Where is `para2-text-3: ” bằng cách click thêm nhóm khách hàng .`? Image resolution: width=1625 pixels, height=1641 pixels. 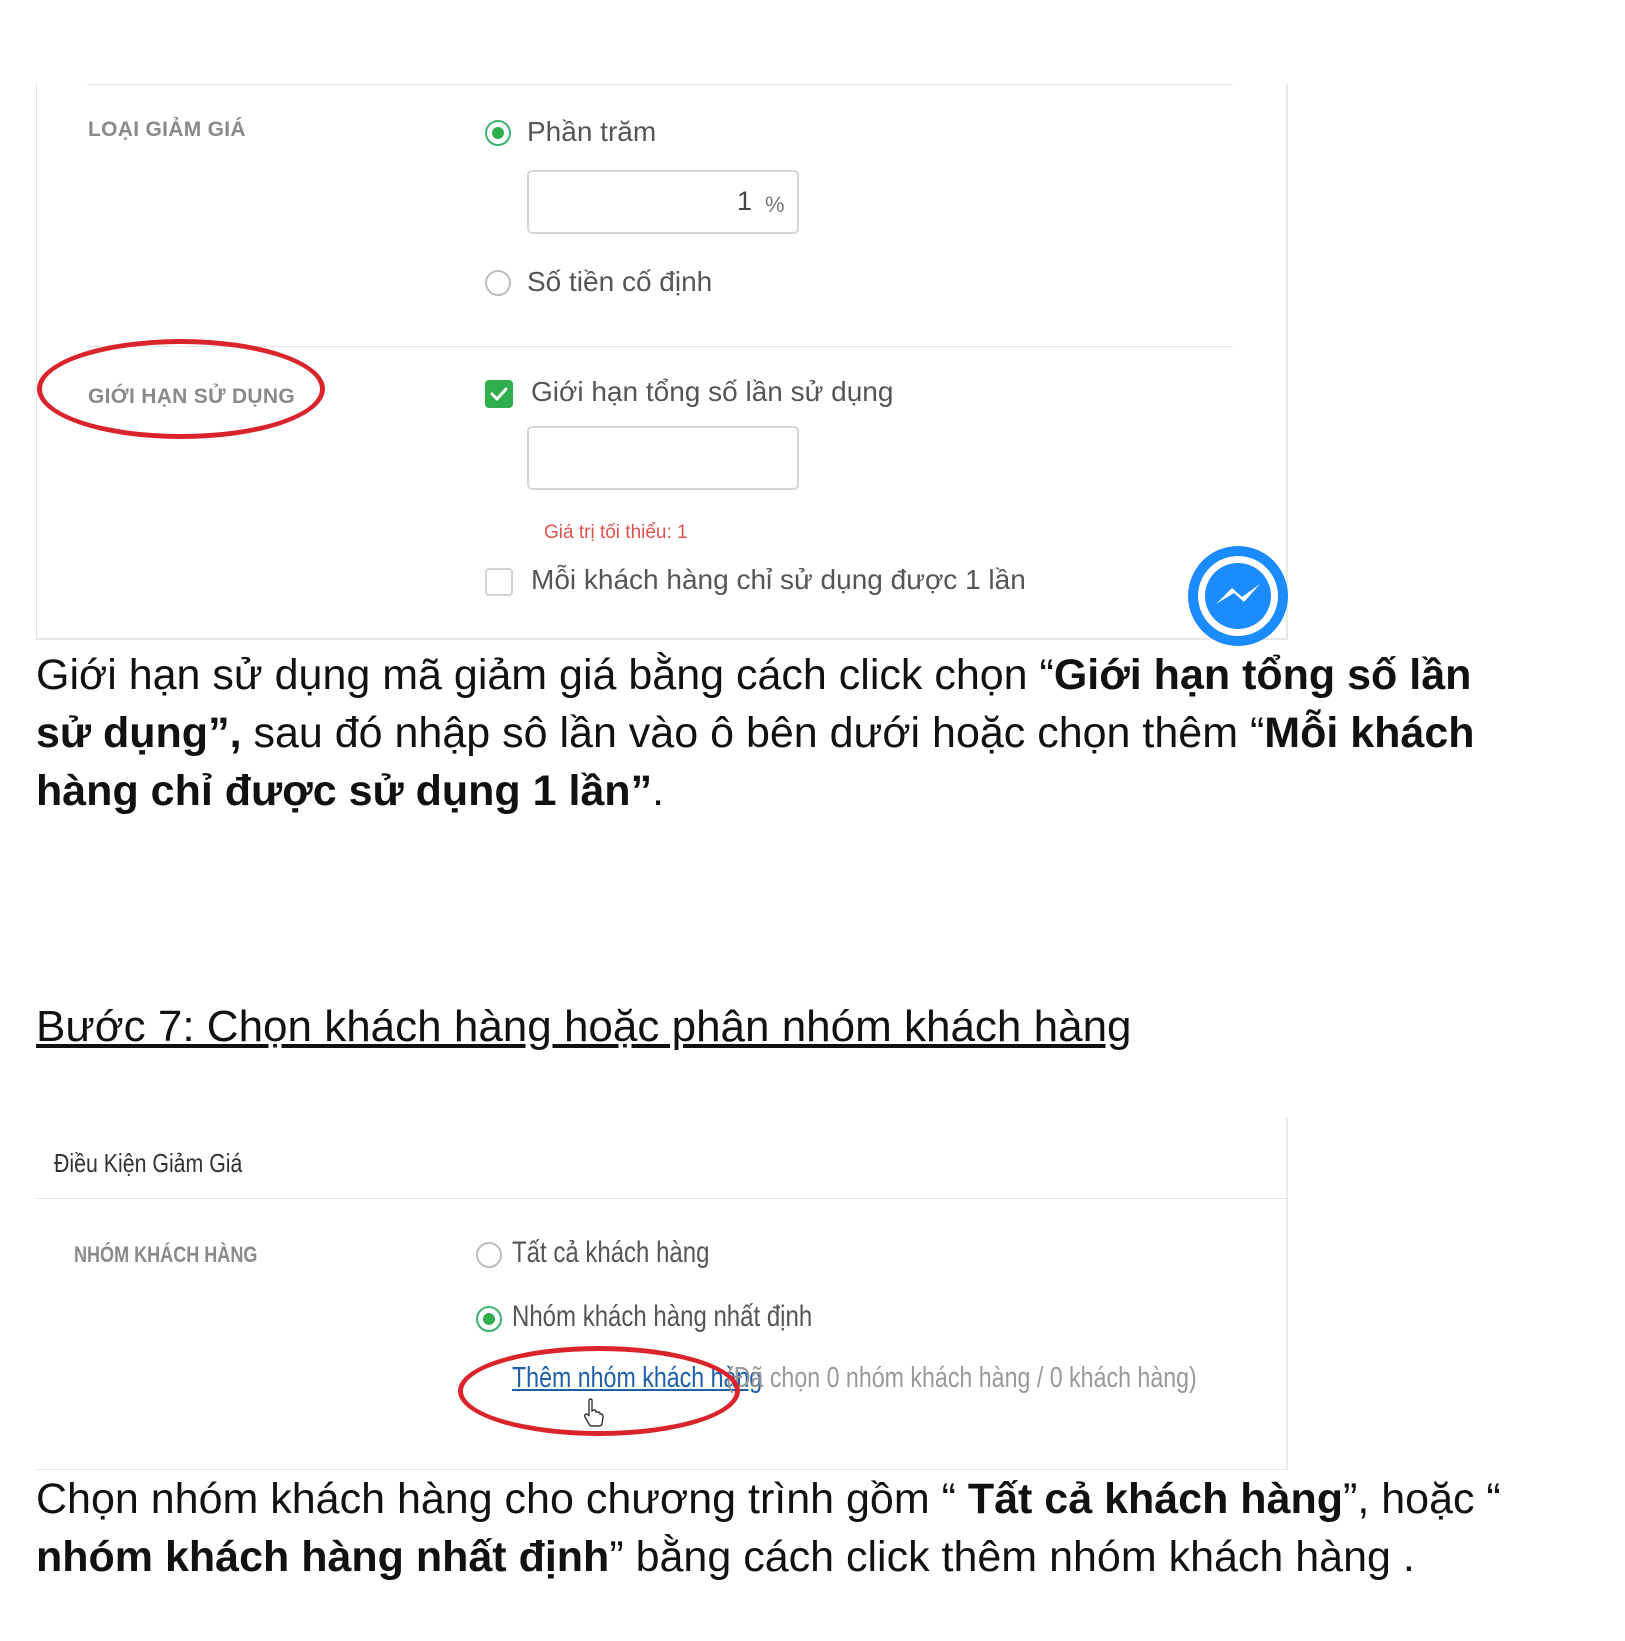 para2-text-3: ” bằng cách click thêm nhóm khách hàng . is located at coordinates (1012, 1557).